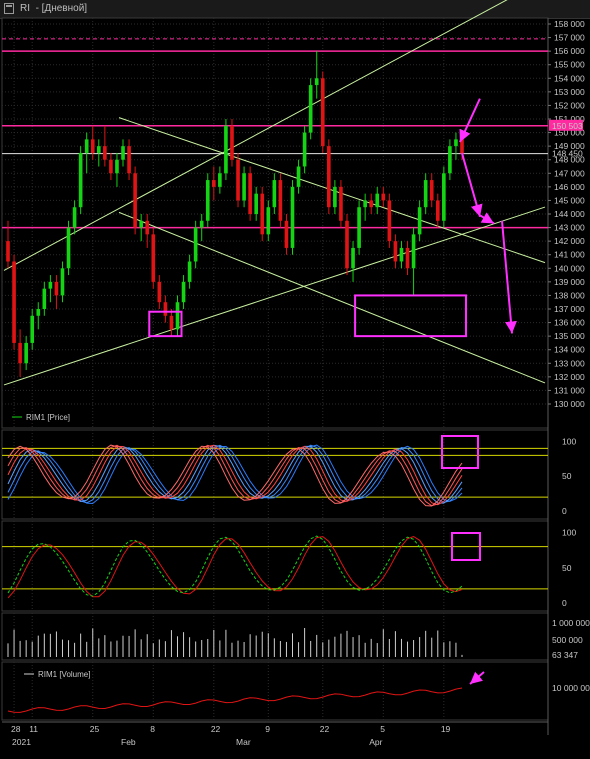 The width and height of the screenshot is (590, 759). I want to click on time-axis-month-label: 2021, so click(21, 742).